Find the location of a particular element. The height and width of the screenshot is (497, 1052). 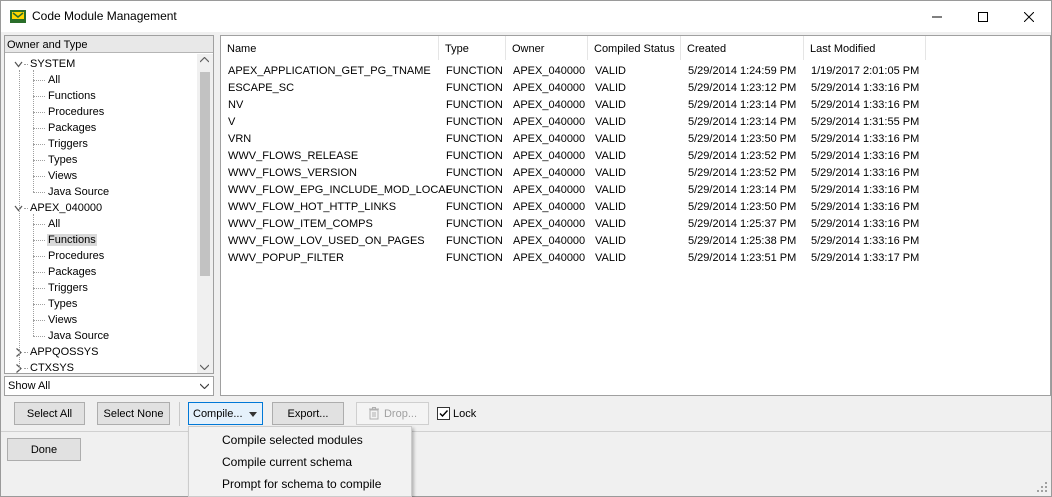

toolbar-separator is located at coordinates (179, 414).